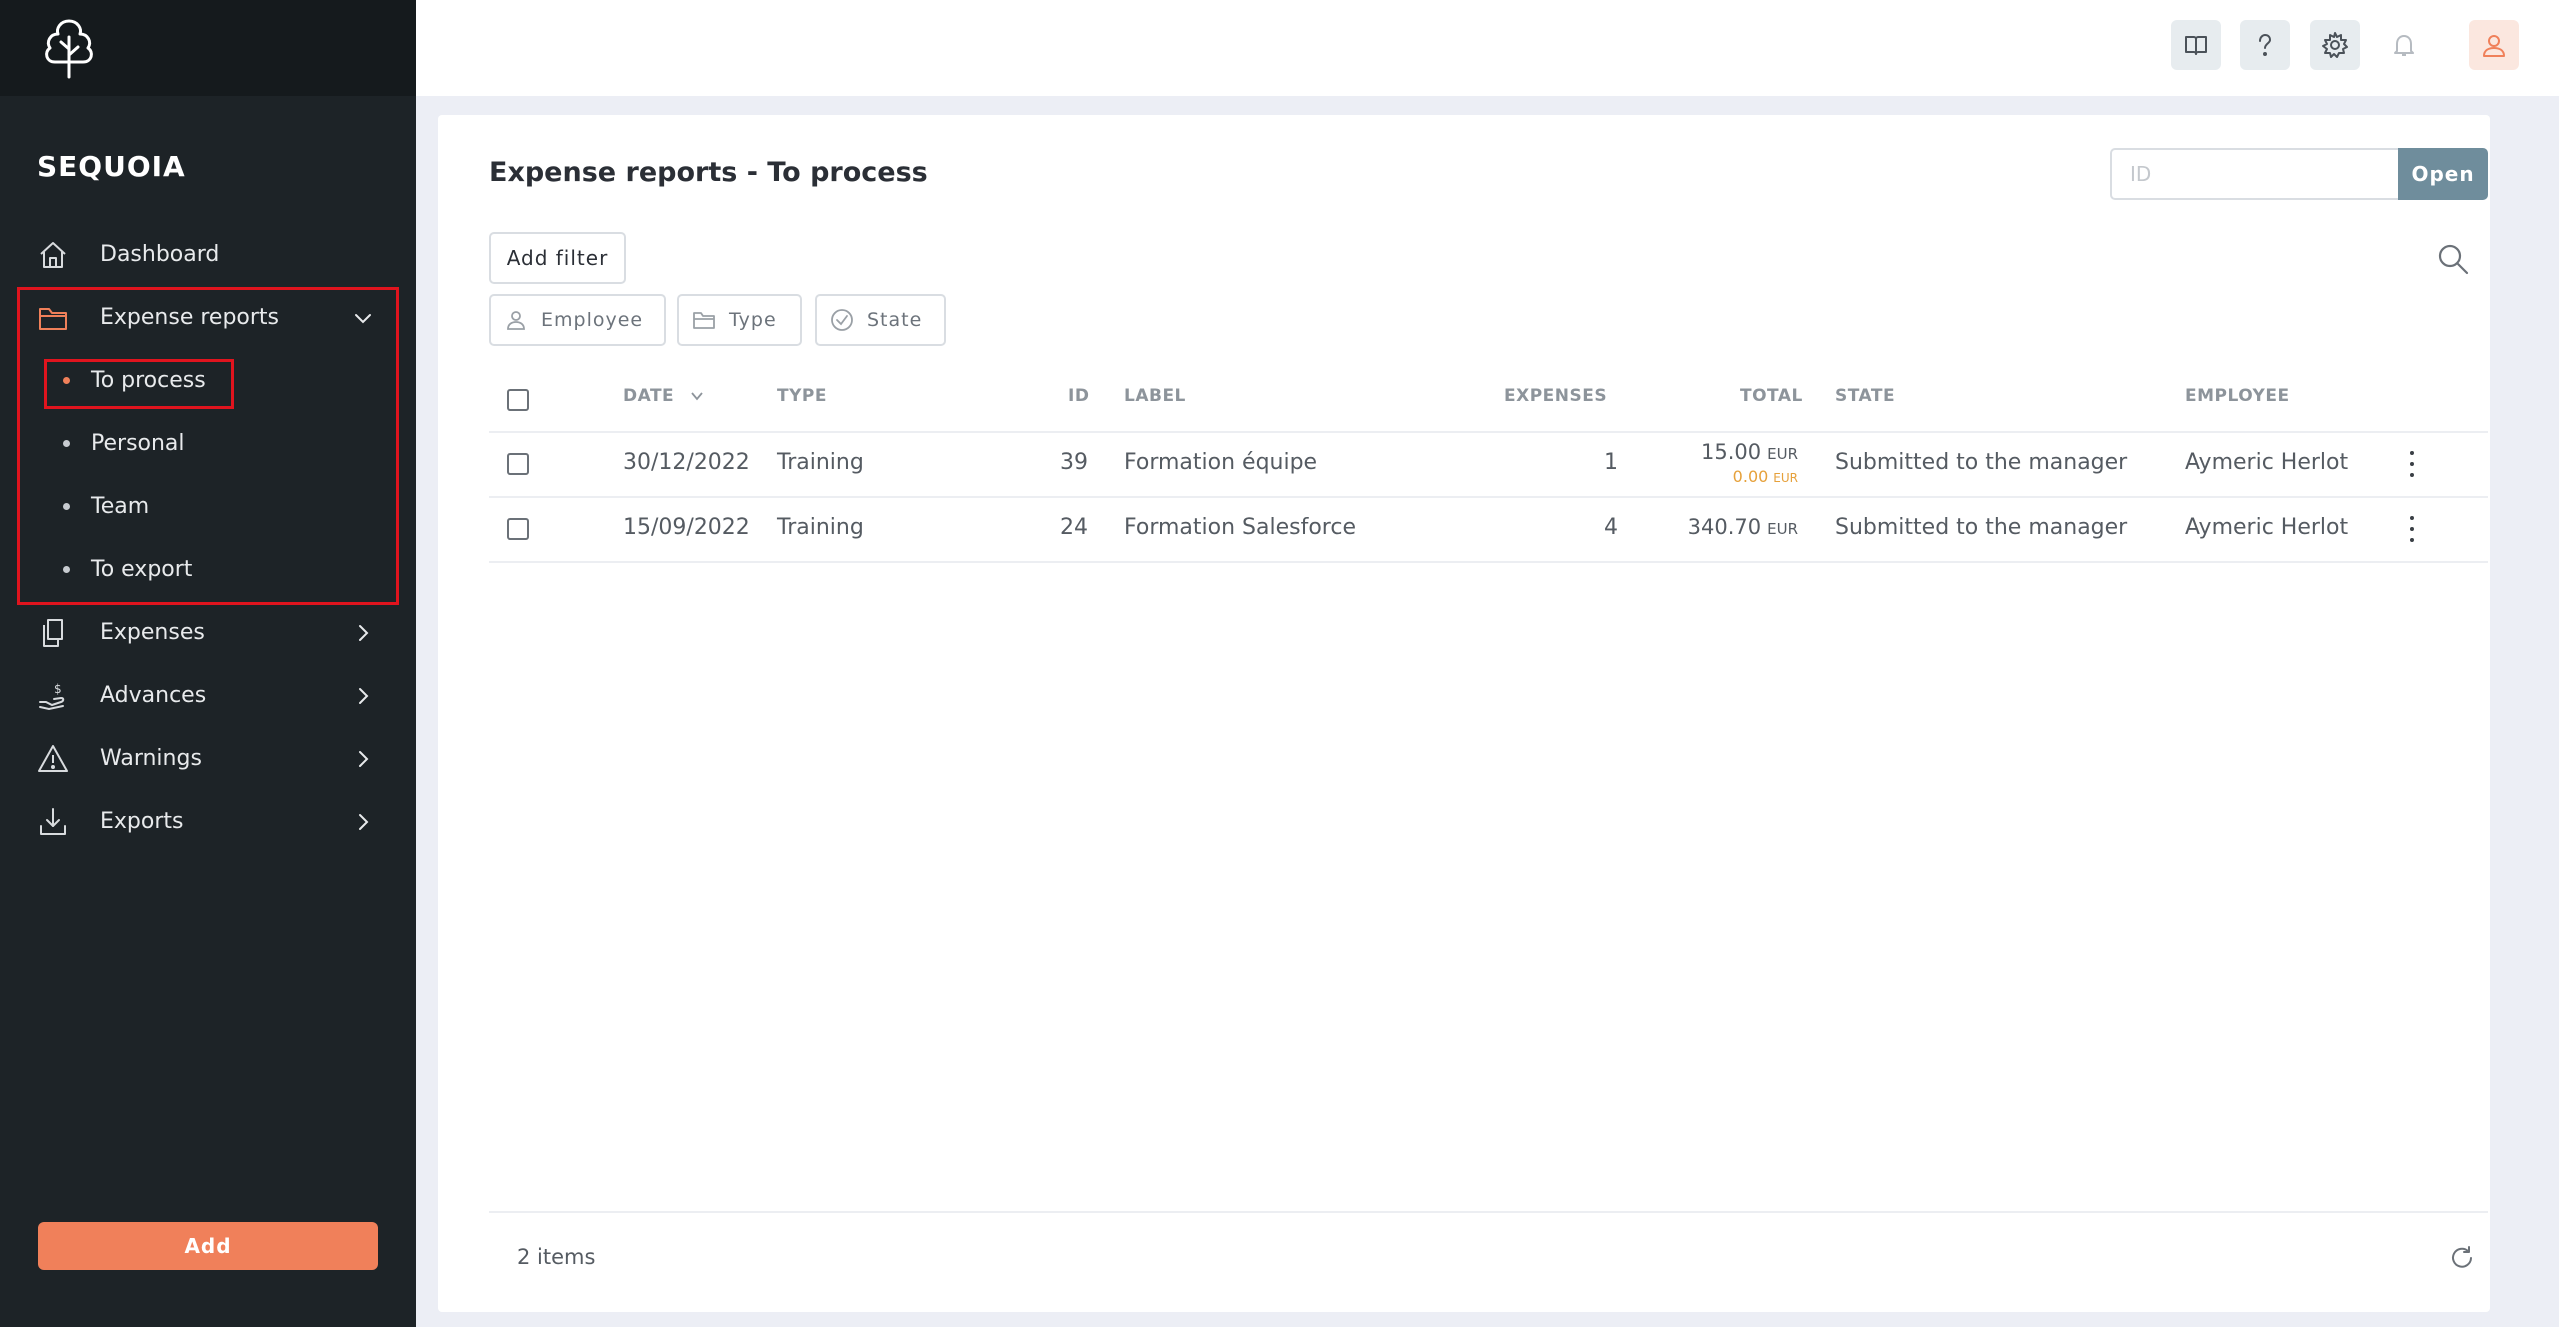 This screenshot has width=2559, height=1327. What do you see at coordinates (1731, 452) in the screenshot?
I see `total-amount: 15.00` at bounding box center [1731, 452].